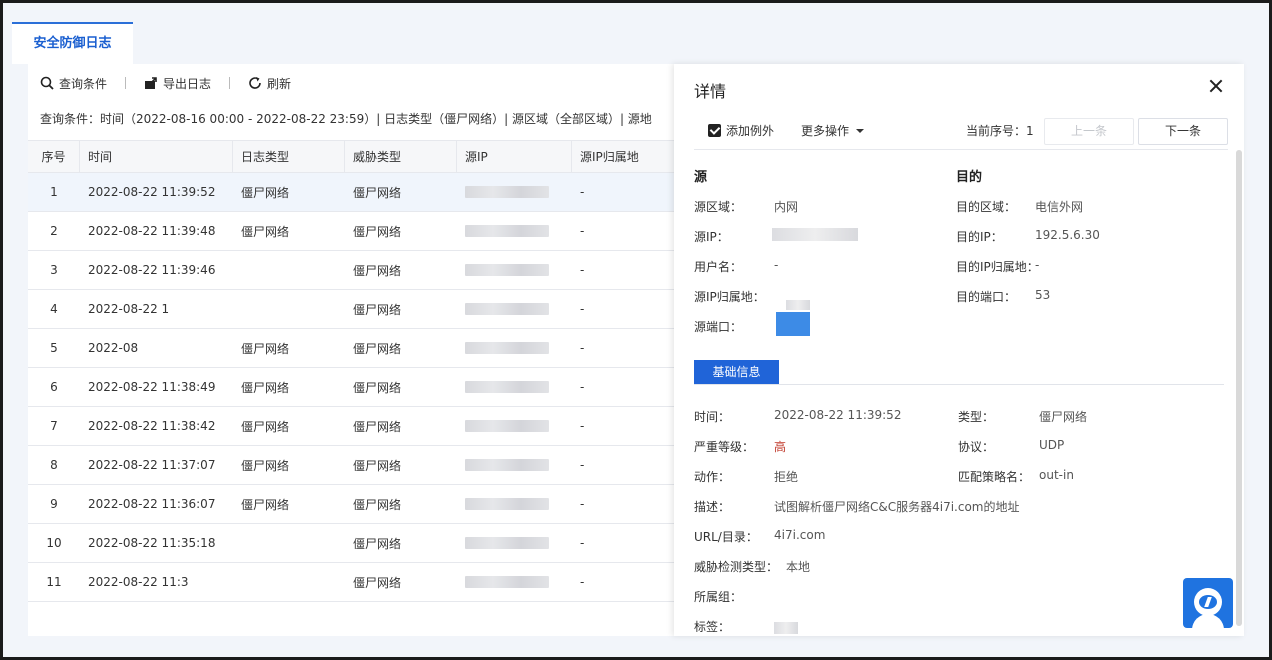 This screenshot has width=1272, height=660. I want to click on row-time: 2022-08-22 11:37:07, so click(152, 465).